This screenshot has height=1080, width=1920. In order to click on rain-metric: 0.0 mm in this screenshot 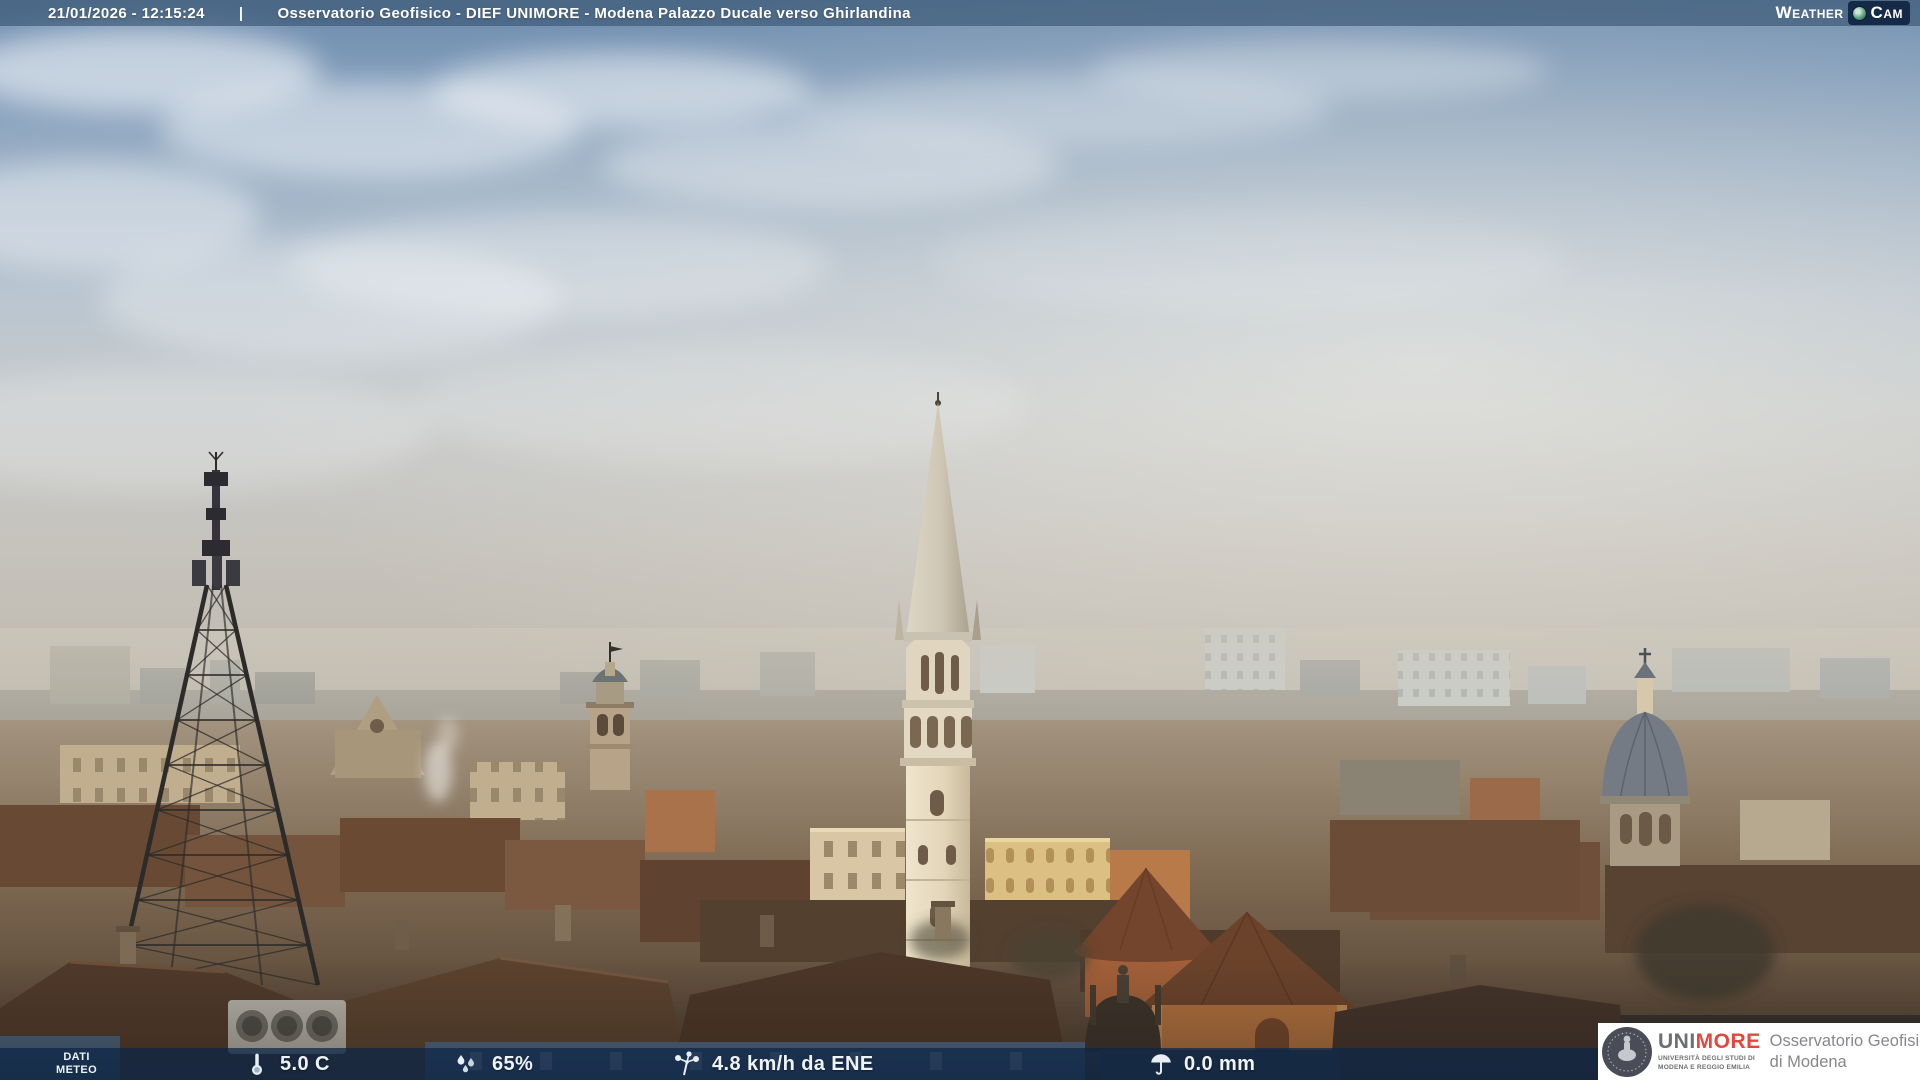, I will do `click(1201, 1064)`.